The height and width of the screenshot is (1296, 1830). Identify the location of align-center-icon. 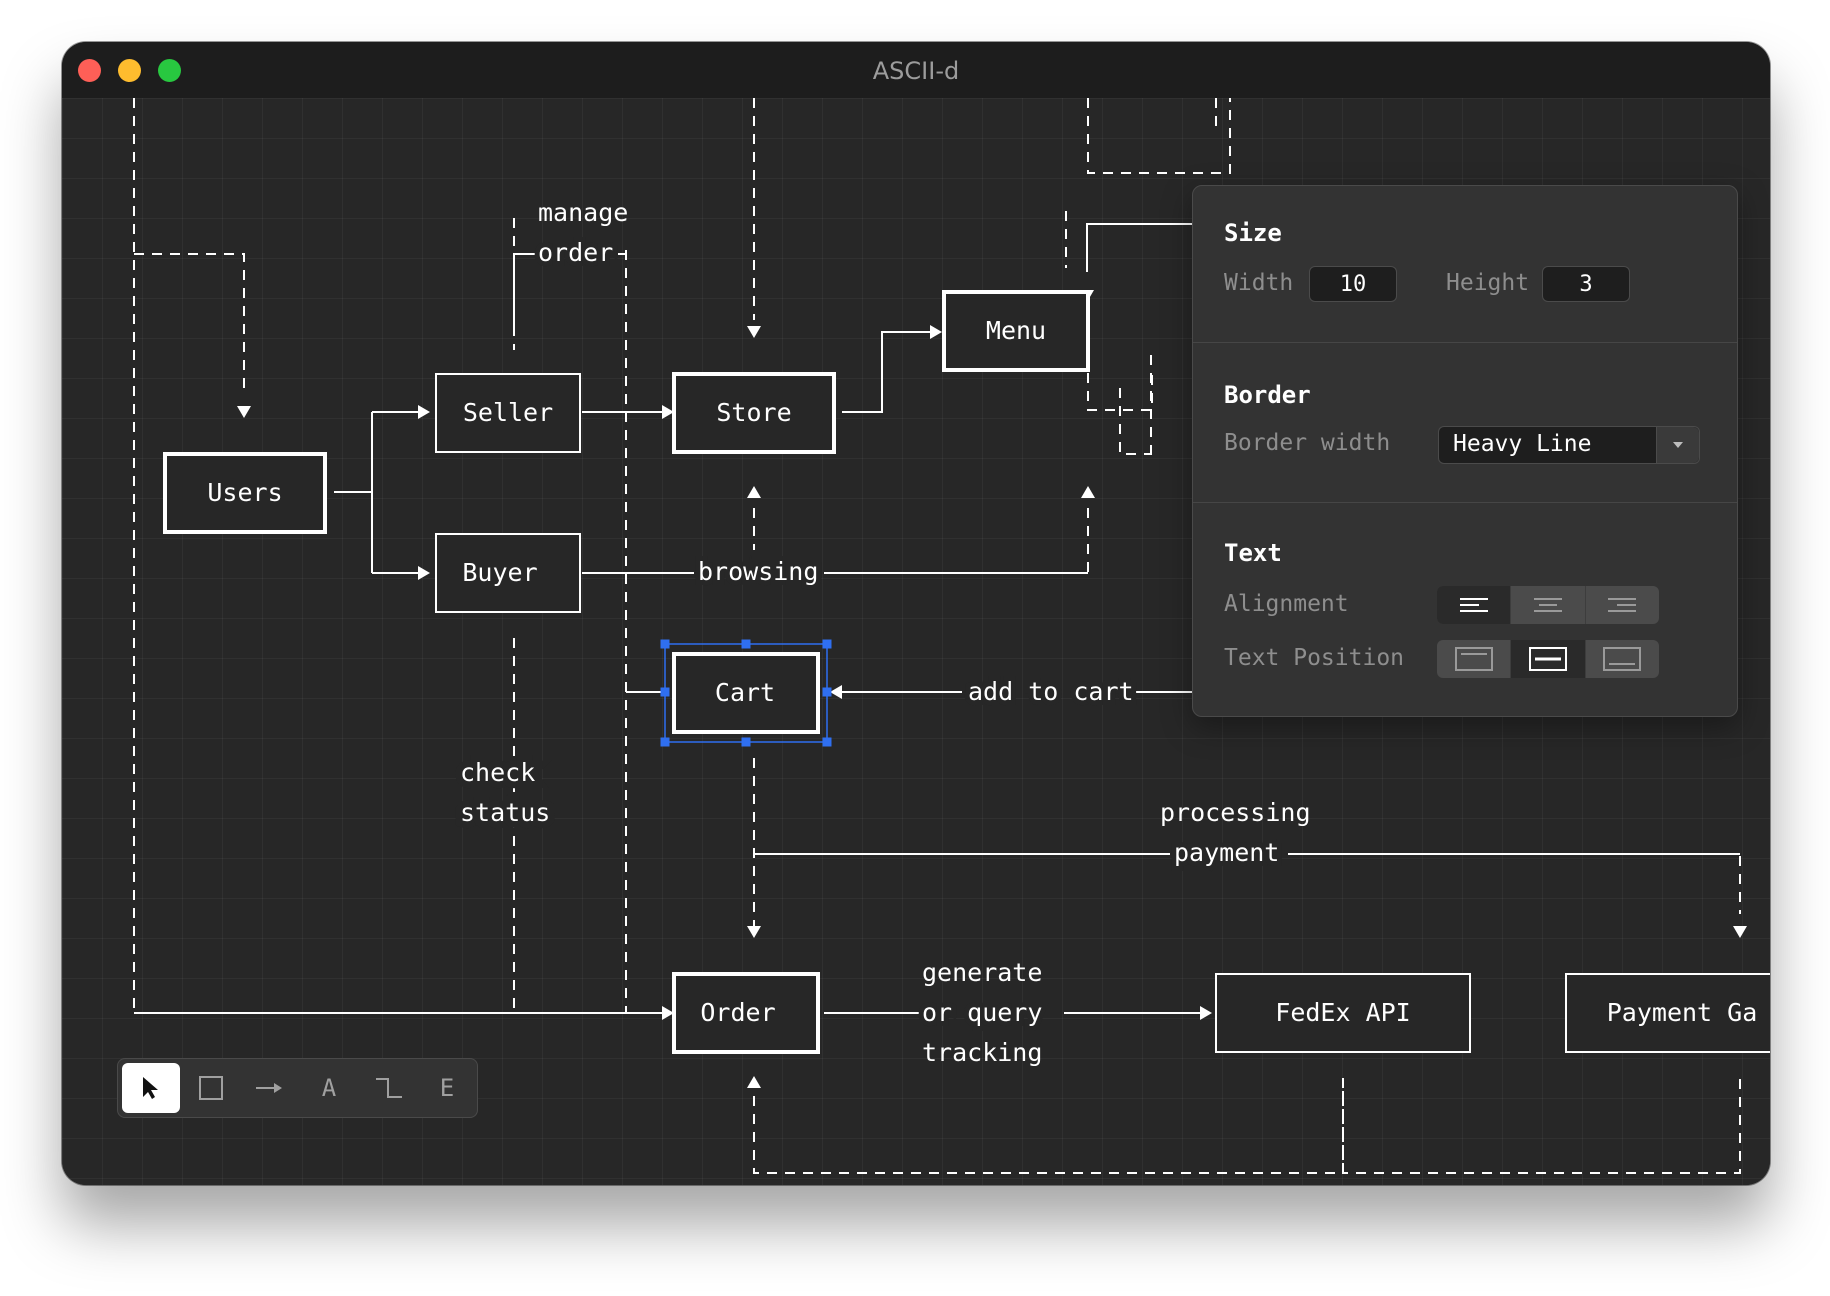
(1547, 605).